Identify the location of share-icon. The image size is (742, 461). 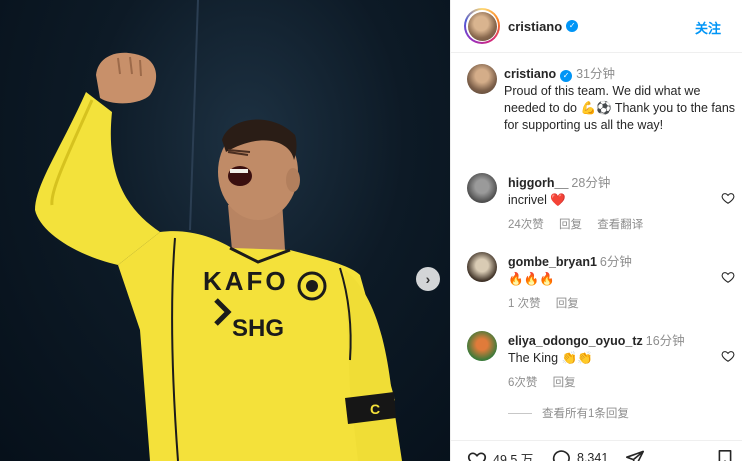
(635, 455).